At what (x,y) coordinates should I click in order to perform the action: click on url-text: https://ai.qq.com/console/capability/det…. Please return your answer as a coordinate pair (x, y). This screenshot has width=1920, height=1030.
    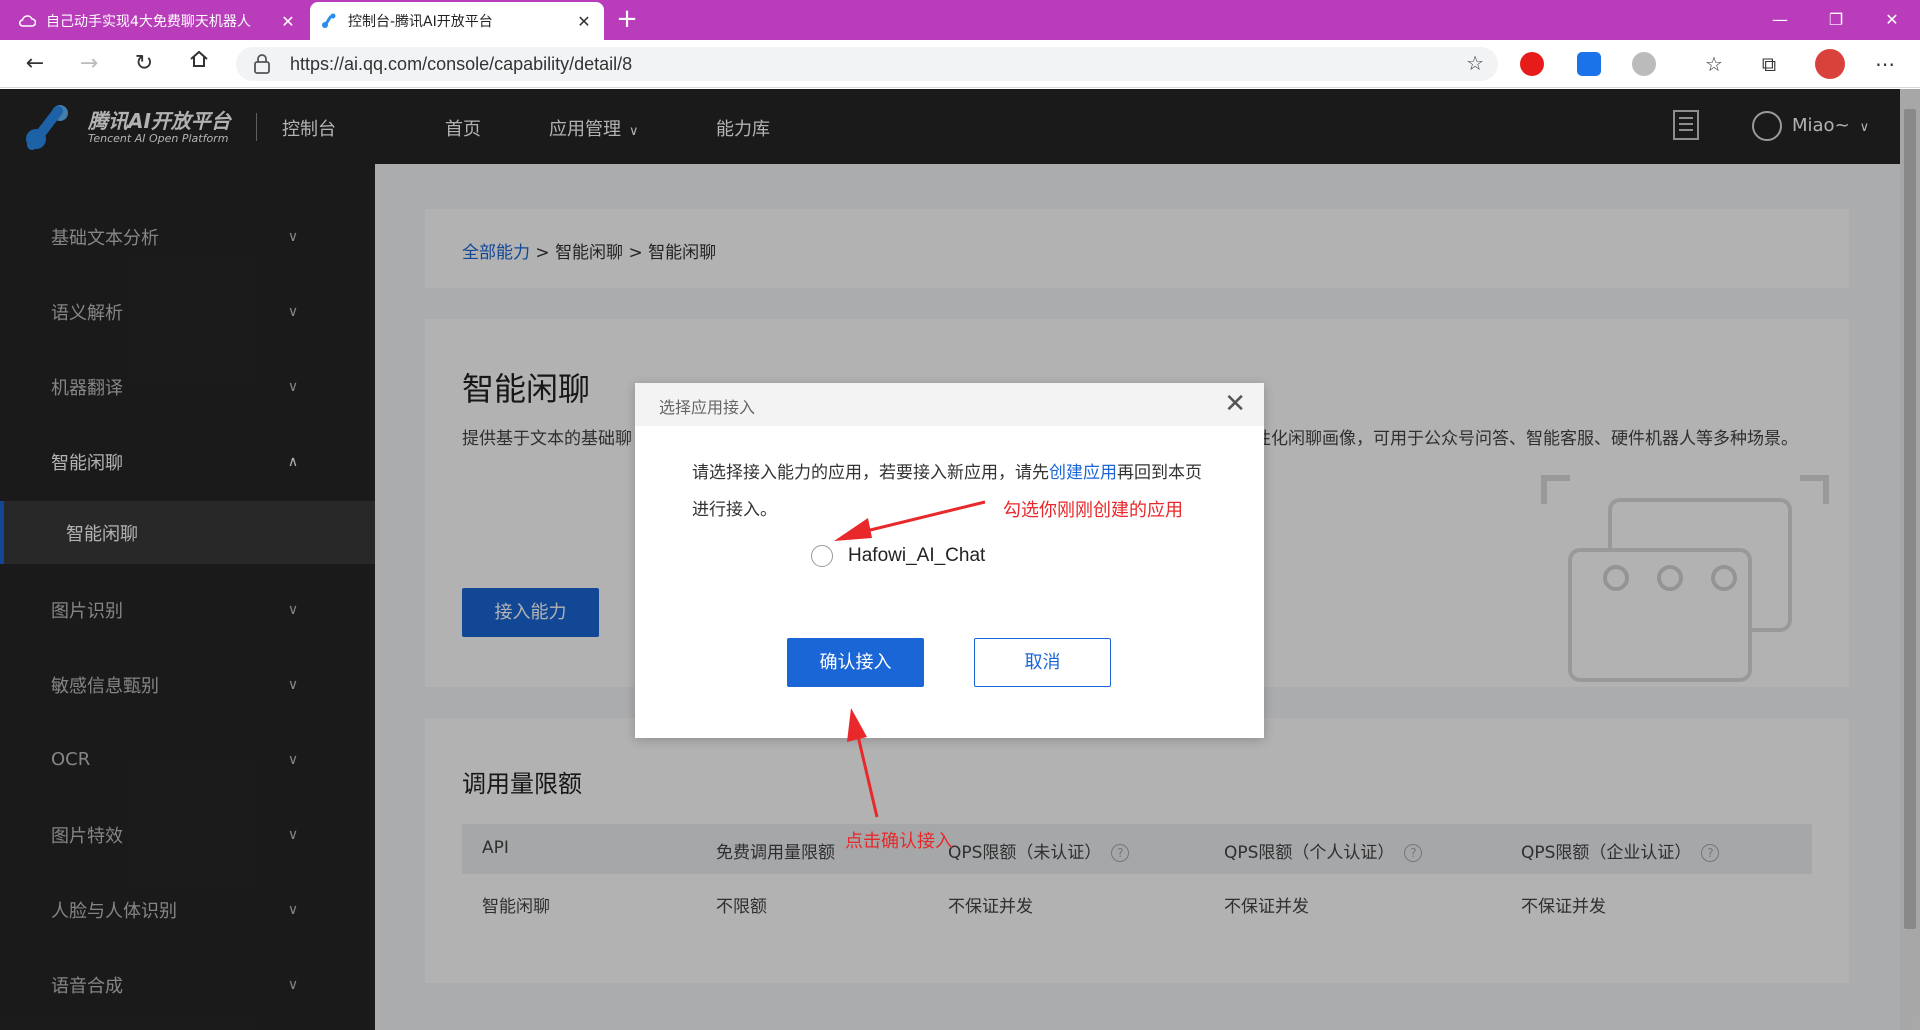
    Looking at the image, I should click on (461, 64).